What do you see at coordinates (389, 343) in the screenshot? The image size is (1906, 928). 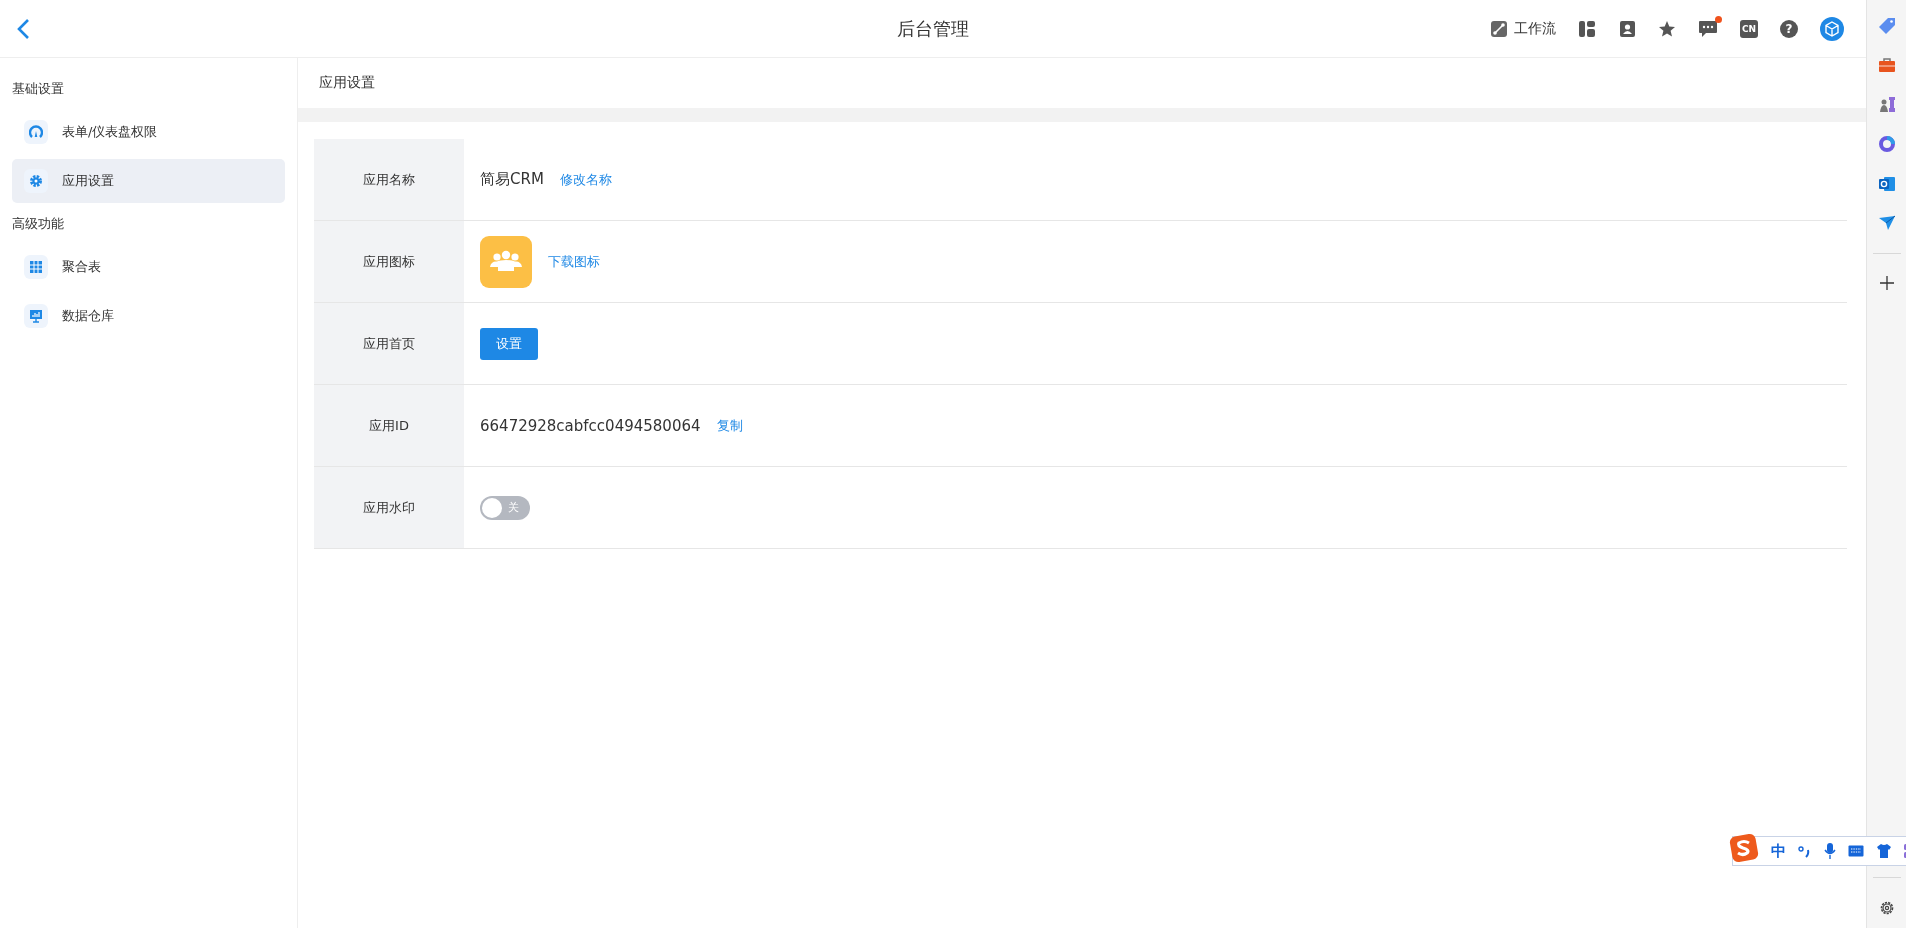 I see `field-label: 应用首页` at bounding box center [389, 343].